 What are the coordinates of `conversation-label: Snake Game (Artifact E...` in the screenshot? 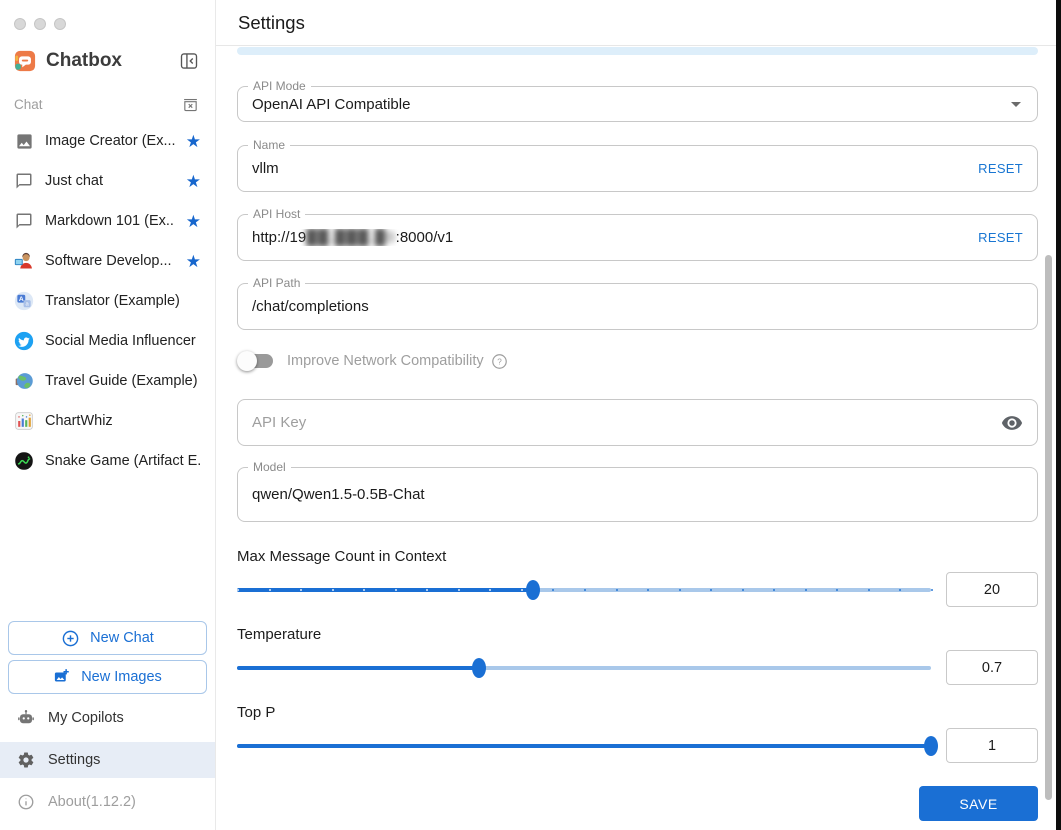 It's located at (123, 461).